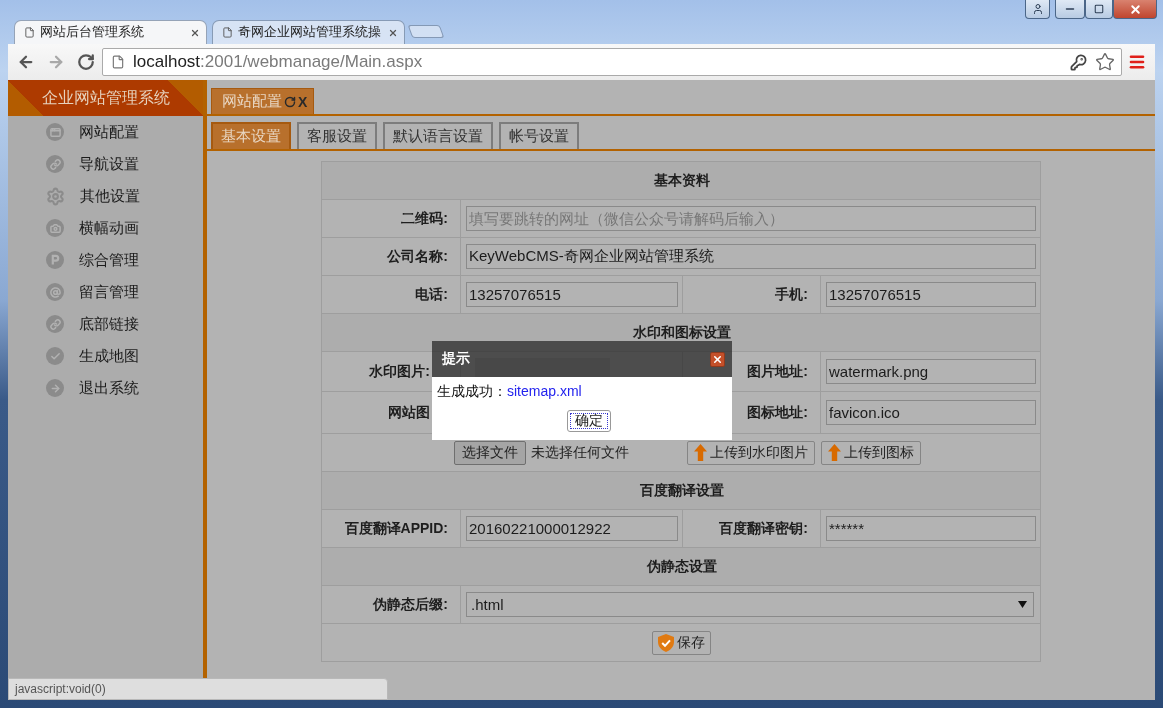  Describe the element at coordinates (109, 324) in the screenshot. I see `sidebar-item-label: 底部链接` at that location.